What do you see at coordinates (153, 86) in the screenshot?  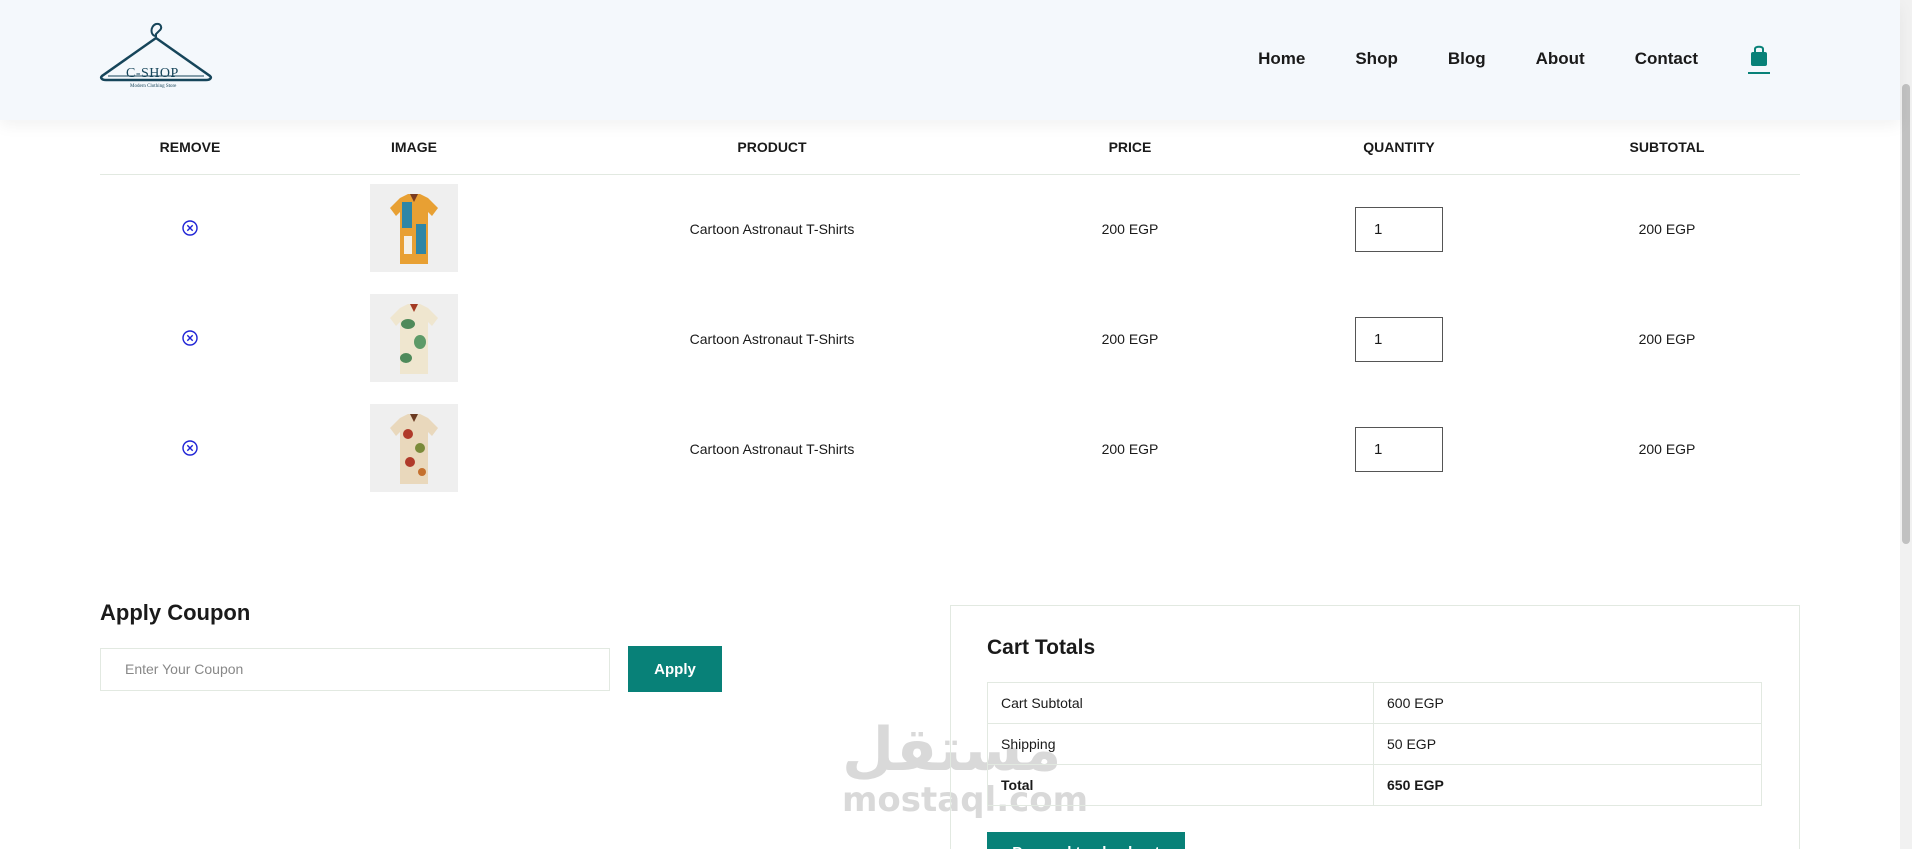 I see `brand-tagline: Modern Clothing Store` at bounding box center [153, 86].